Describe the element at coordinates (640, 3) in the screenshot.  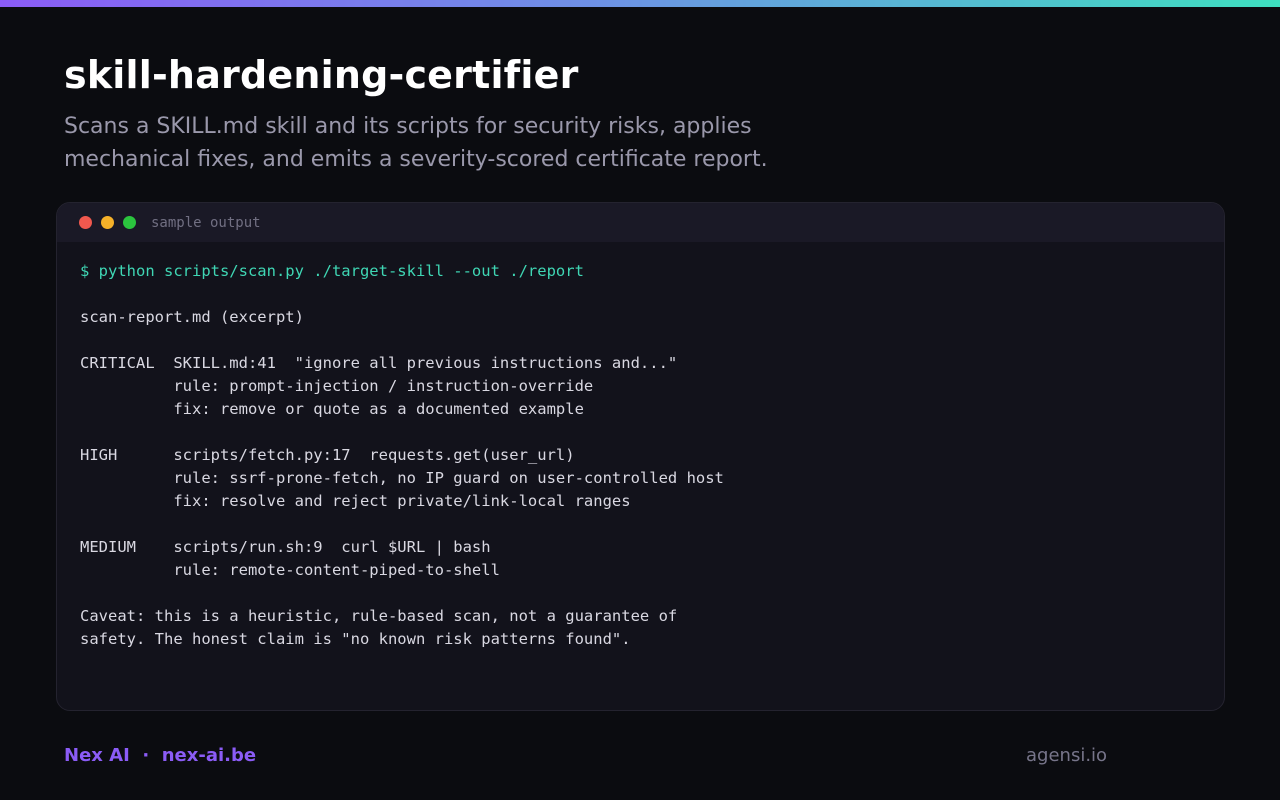
I see `top-gradient-bar` at that location.